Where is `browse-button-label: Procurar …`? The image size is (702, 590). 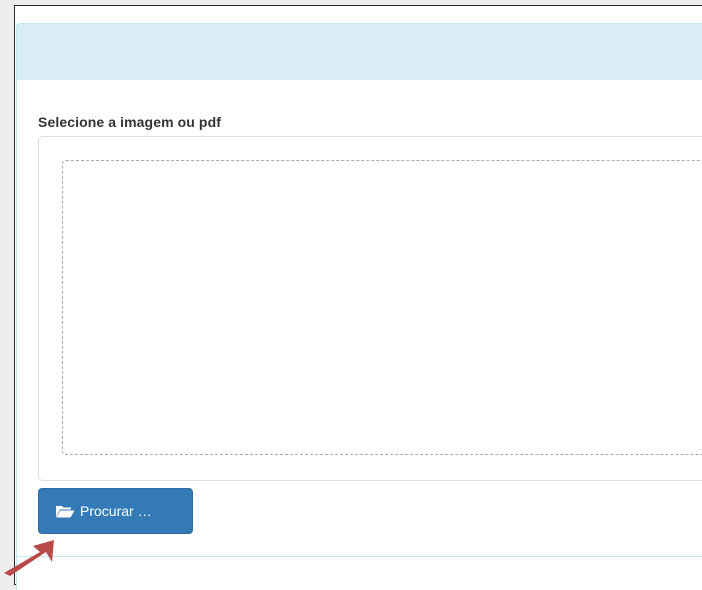
browse-button-label: Procurar … is located at coordinates (116, 511).